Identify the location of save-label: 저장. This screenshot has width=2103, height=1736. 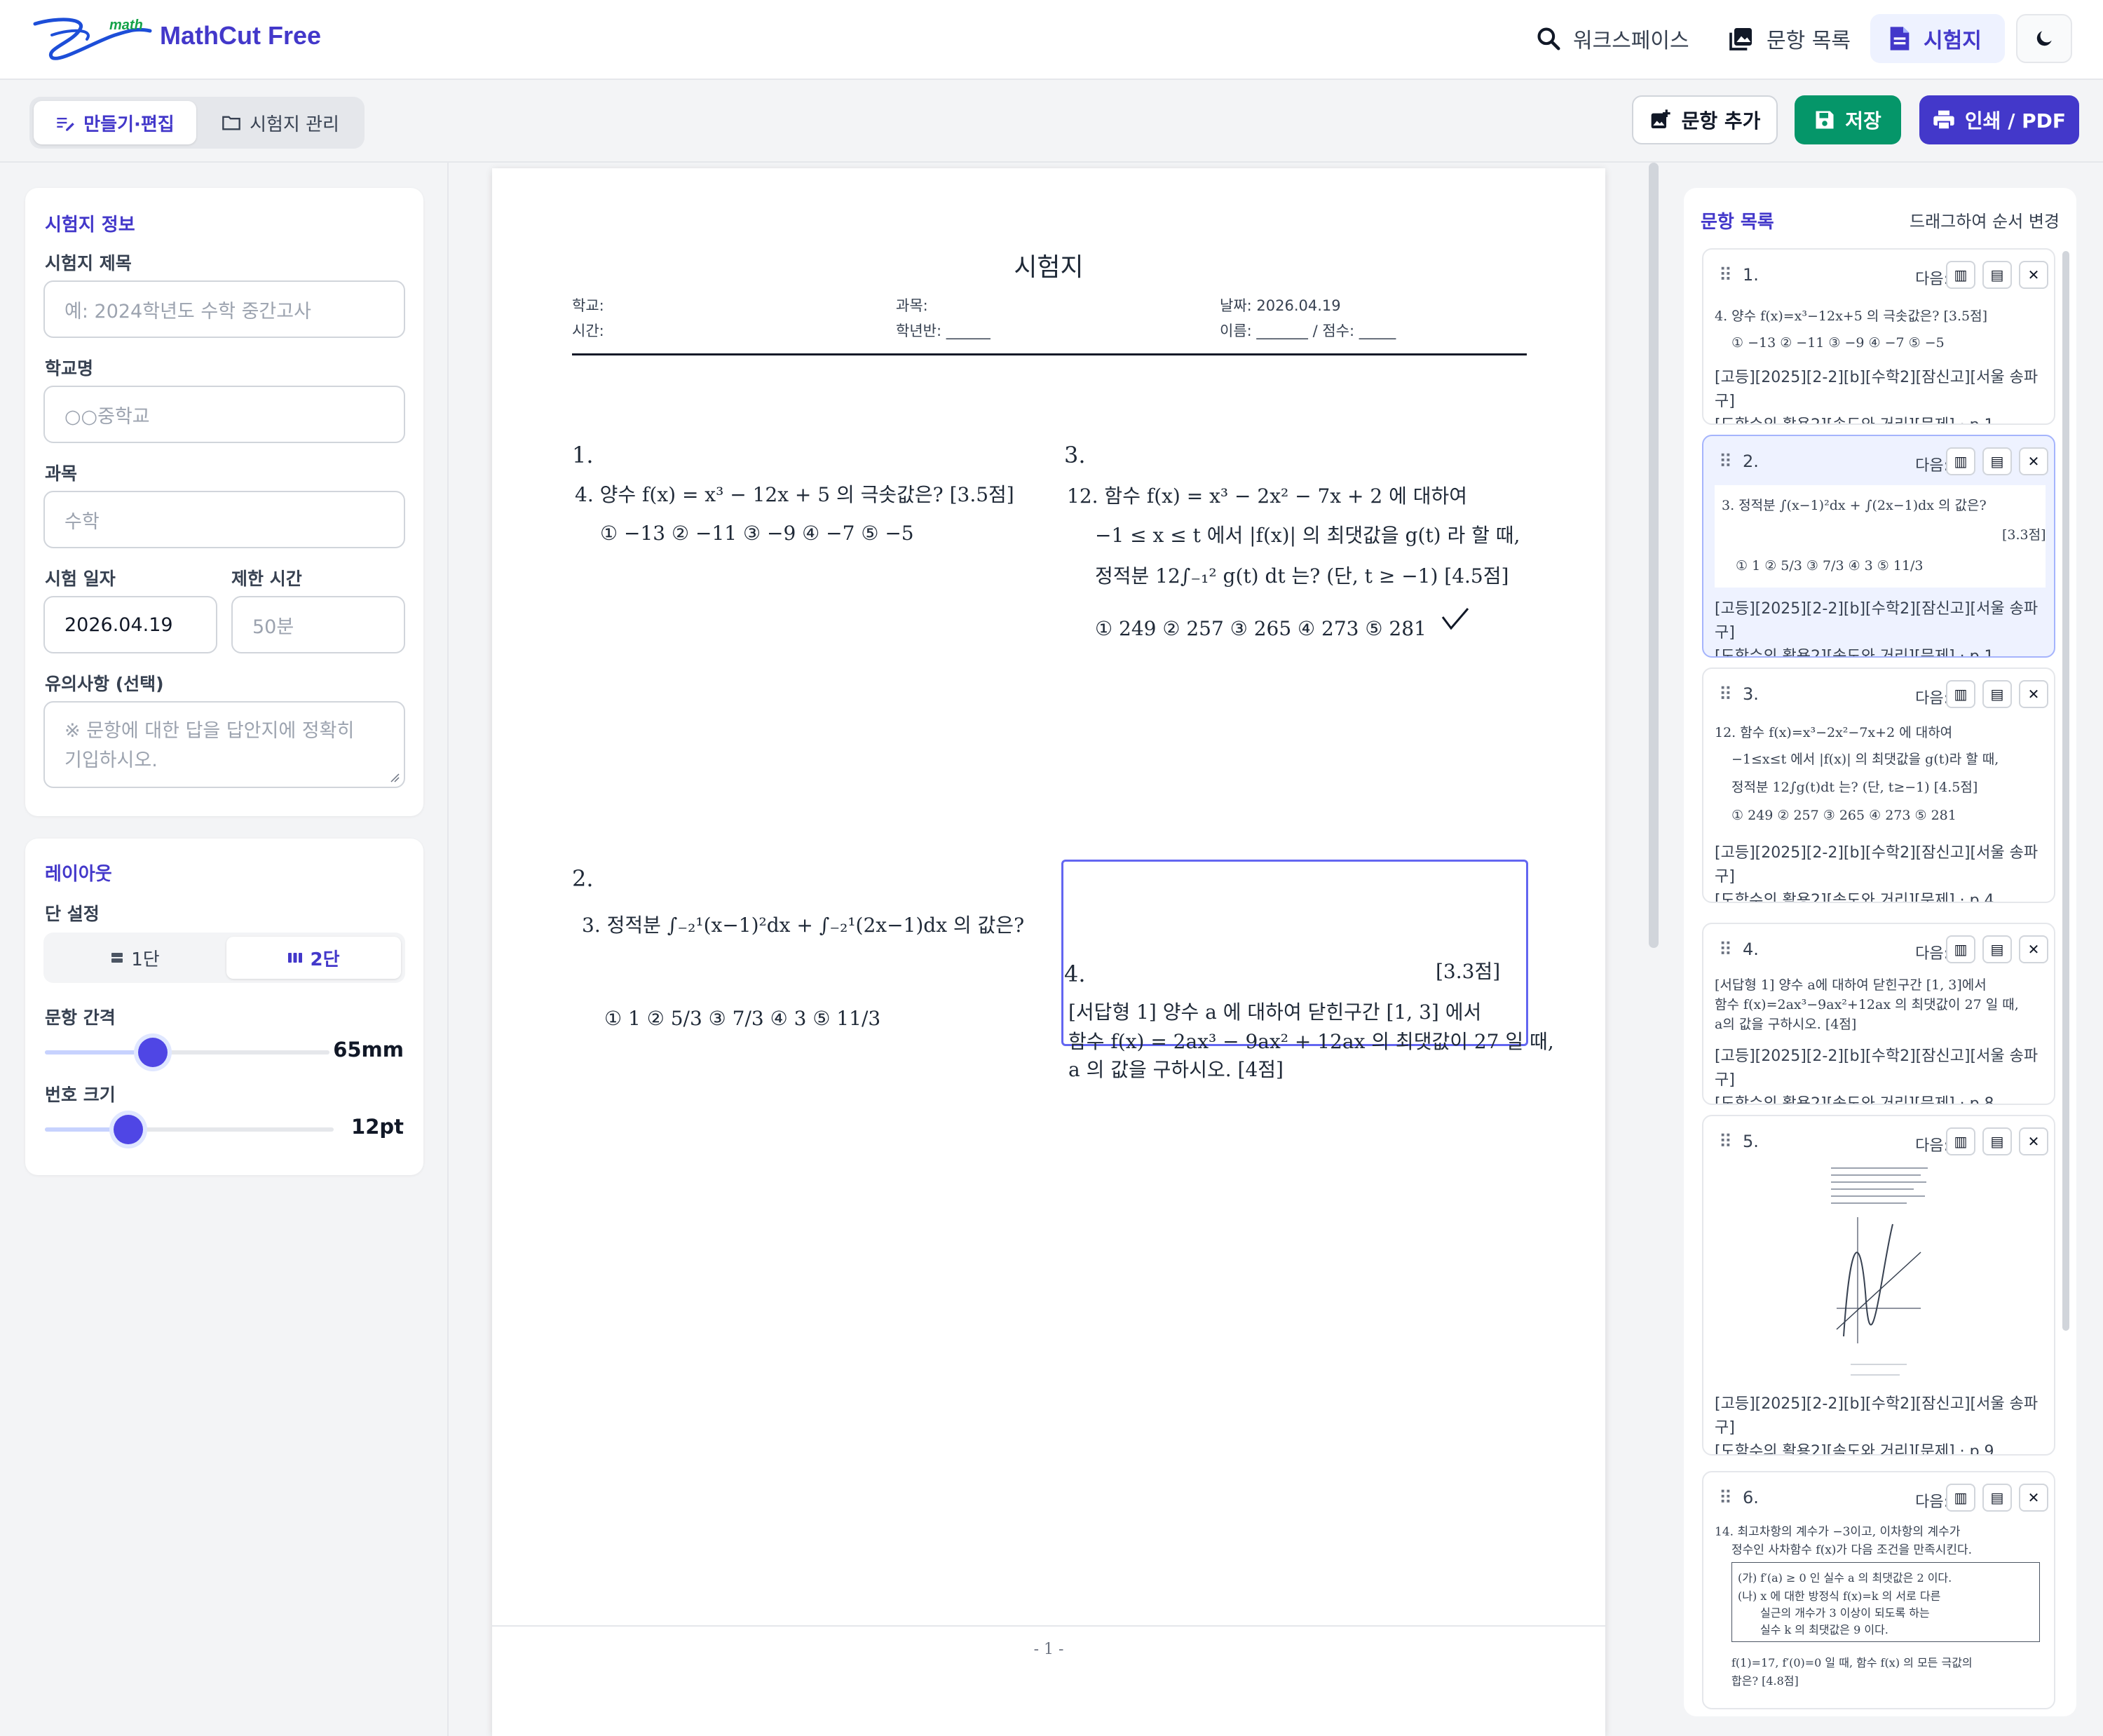
(1863, 121).